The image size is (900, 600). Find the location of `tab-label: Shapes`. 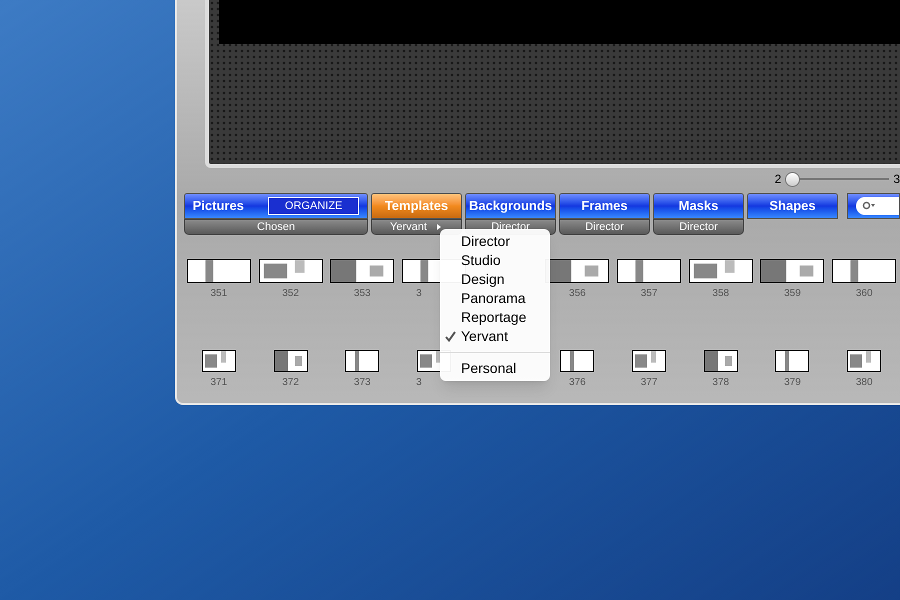

tab-label: Shapes is located at coordinates (792, 206).